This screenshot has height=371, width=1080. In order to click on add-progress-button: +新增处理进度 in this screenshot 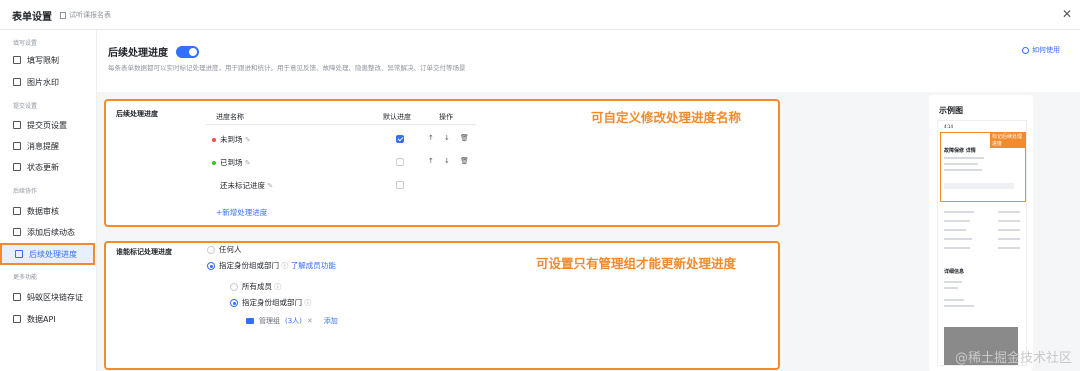, I will do `click(241, 212)`.